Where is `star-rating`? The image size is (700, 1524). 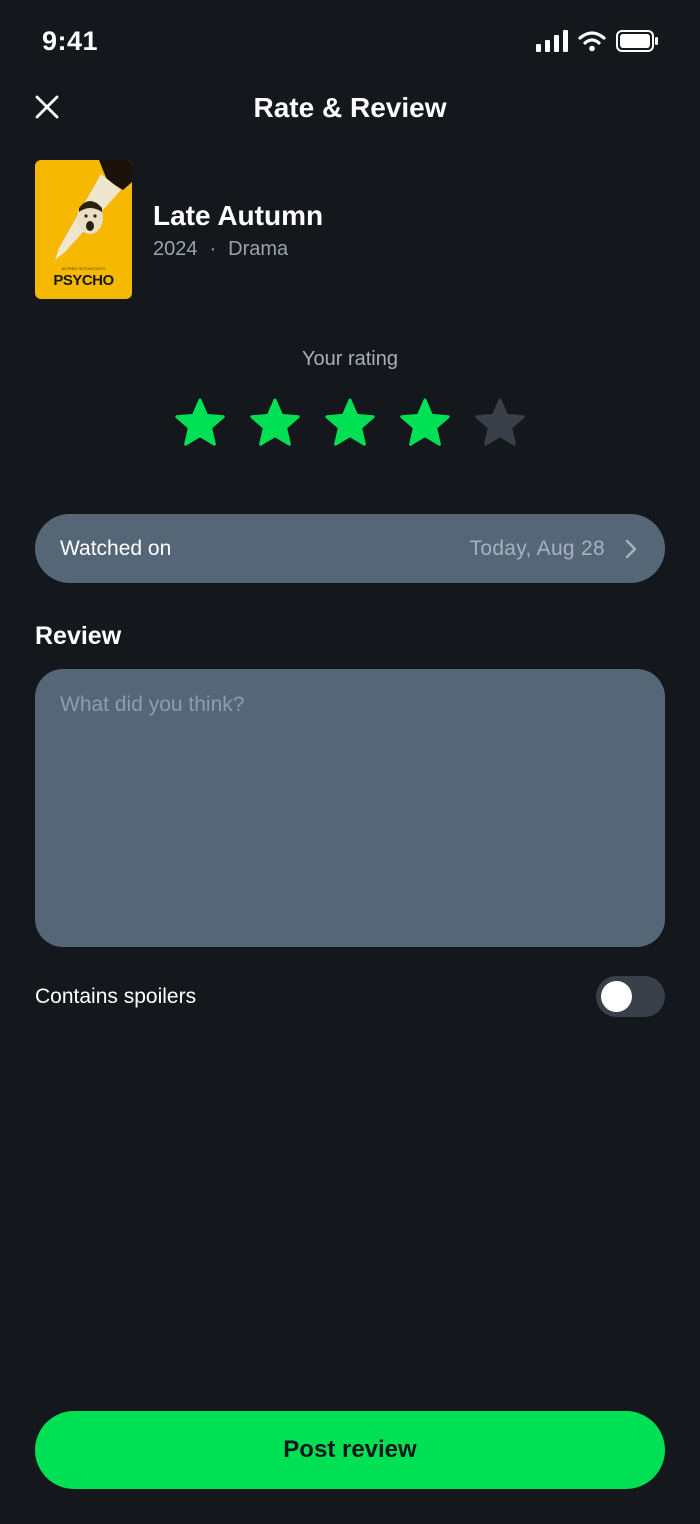 star-rating is located at coordinates (350, 424).